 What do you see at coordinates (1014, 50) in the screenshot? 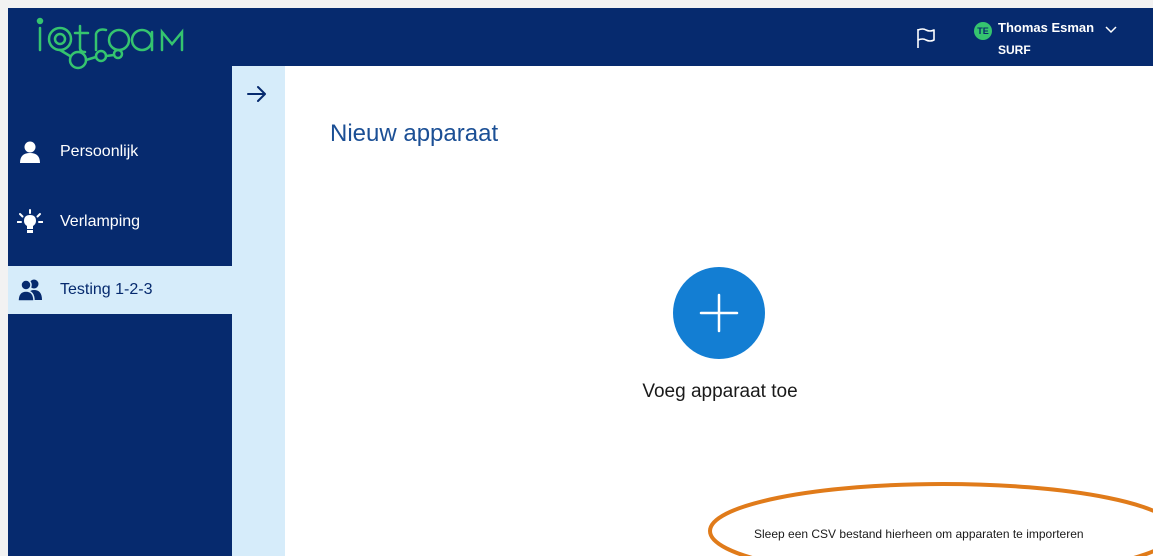
I see `user-organization: SURF` at bounding box center [1014, 50].